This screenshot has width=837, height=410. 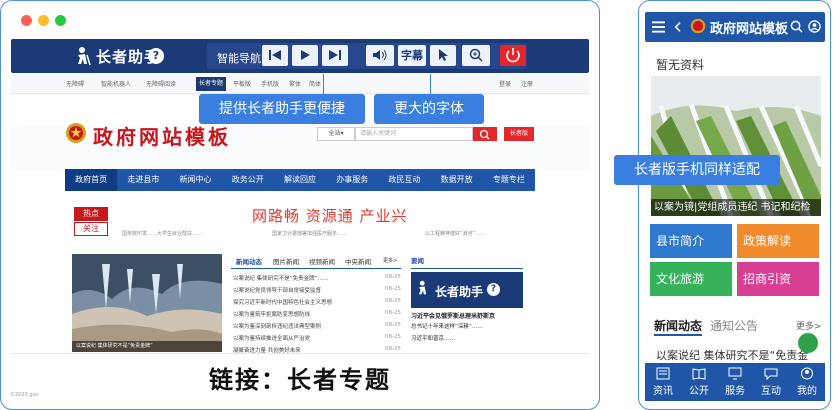 I want to click on nav-item-affairs: 政务公开, so click(x=248, y=180).